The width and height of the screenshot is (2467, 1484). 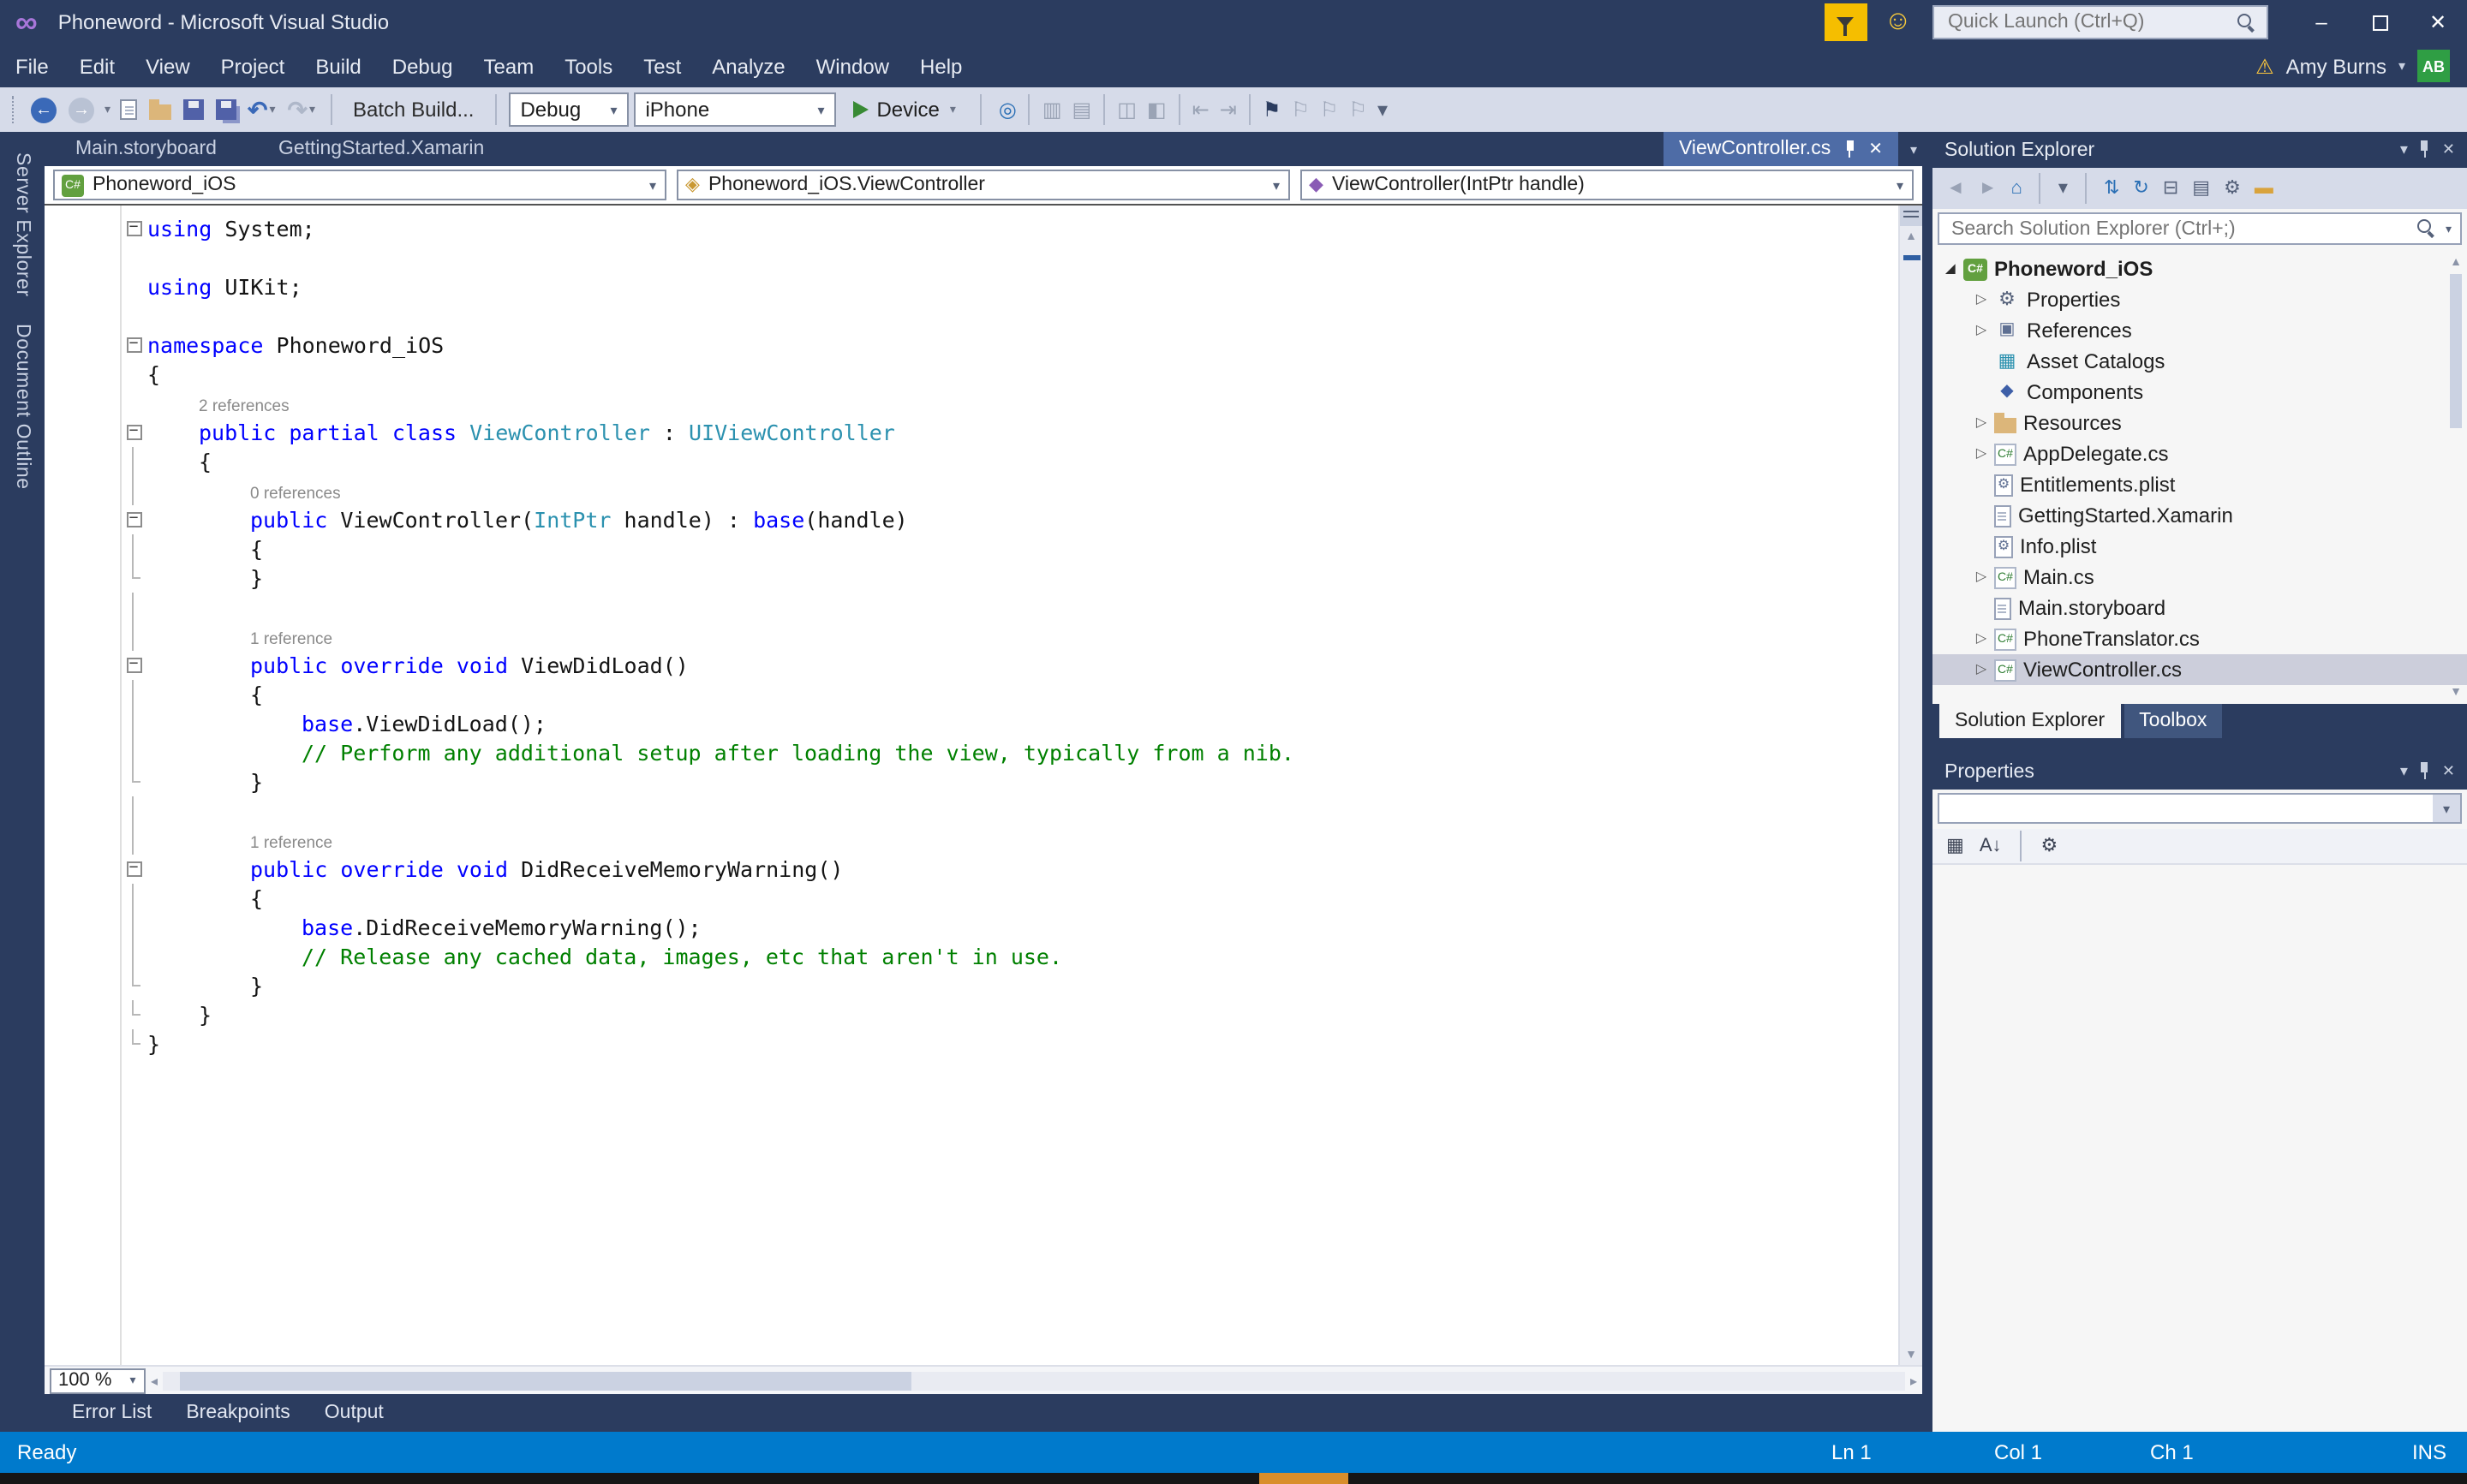 What do you see at coordinates (2063, 188) in the screenshot?
I see `filter-dropdown-icon: ▾` at bounding box center [2063, 188].